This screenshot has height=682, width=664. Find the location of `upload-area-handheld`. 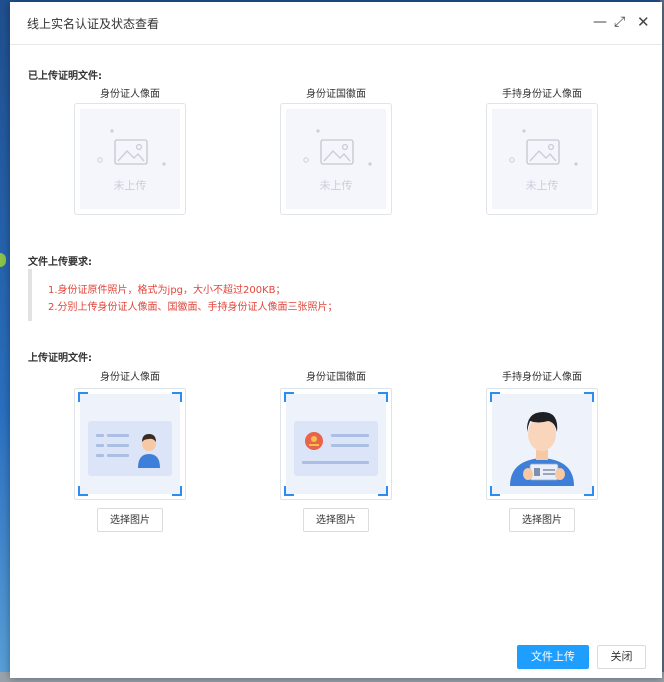

upload-area-handheld is located at coordinates (542, 444).